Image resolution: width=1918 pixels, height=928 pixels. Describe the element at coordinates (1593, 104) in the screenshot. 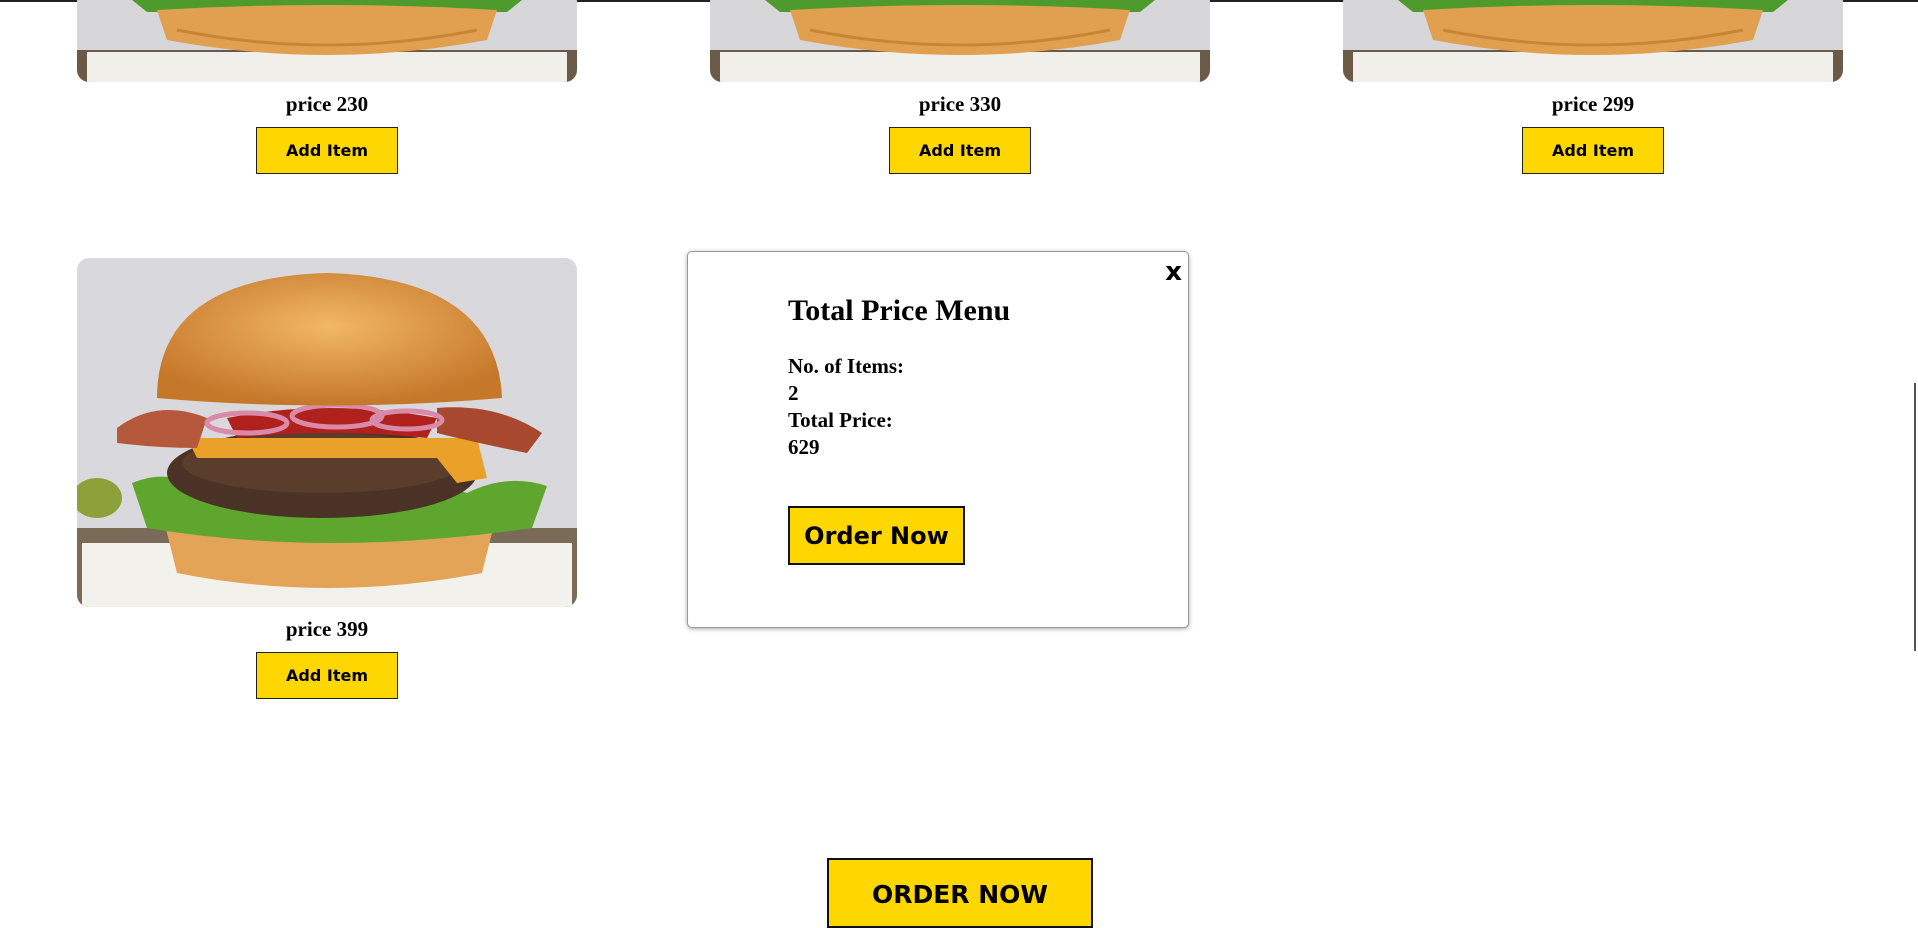

I see `price-label: price 299` at that location.